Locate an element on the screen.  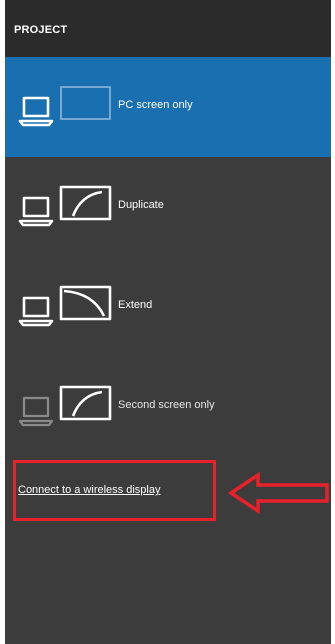
option-label: PC screen only is located at coordinates (155, 105).